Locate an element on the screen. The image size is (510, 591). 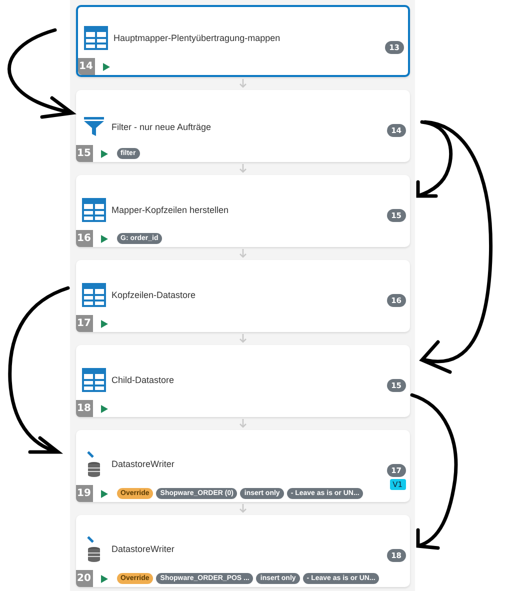
step-title: Hauptmapper-Plentyübertragung-mappen is located at coordinates (197, 38).